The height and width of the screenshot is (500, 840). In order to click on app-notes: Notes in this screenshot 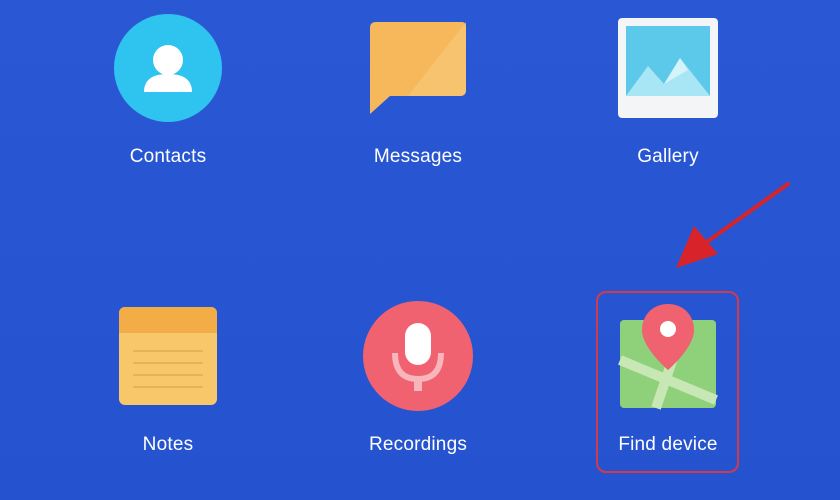, I will do `click(168, 396)`.